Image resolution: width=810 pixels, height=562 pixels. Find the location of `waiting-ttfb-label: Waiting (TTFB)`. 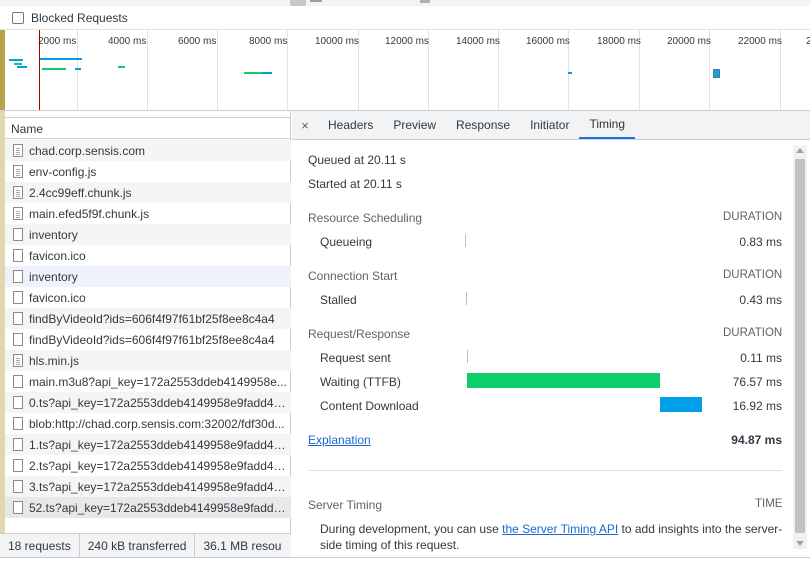

waiting-ttfb-label: Waiting (TTFB) is located at coordinates (360, 382).